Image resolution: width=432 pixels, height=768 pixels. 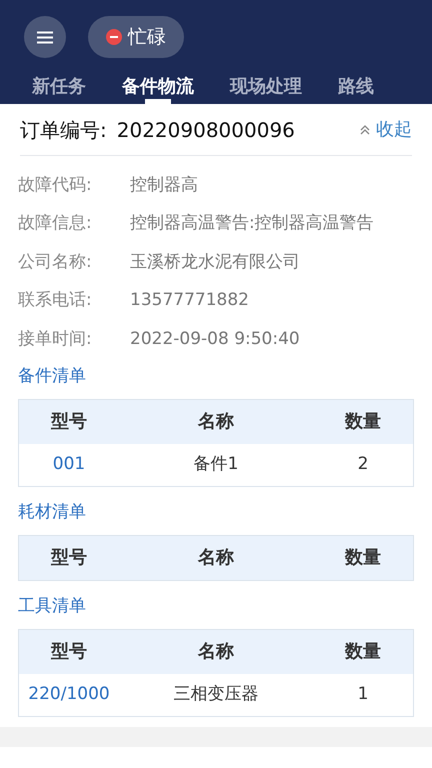 I want to click on field-label: 故障信息:, so click(x=55, y=223).